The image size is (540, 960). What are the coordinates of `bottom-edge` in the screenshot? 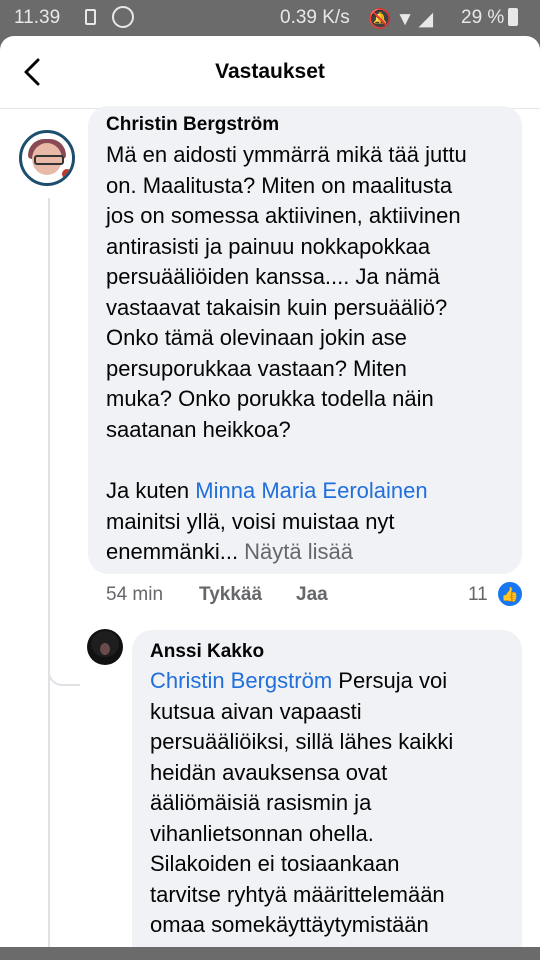 It's located at (270, 953).